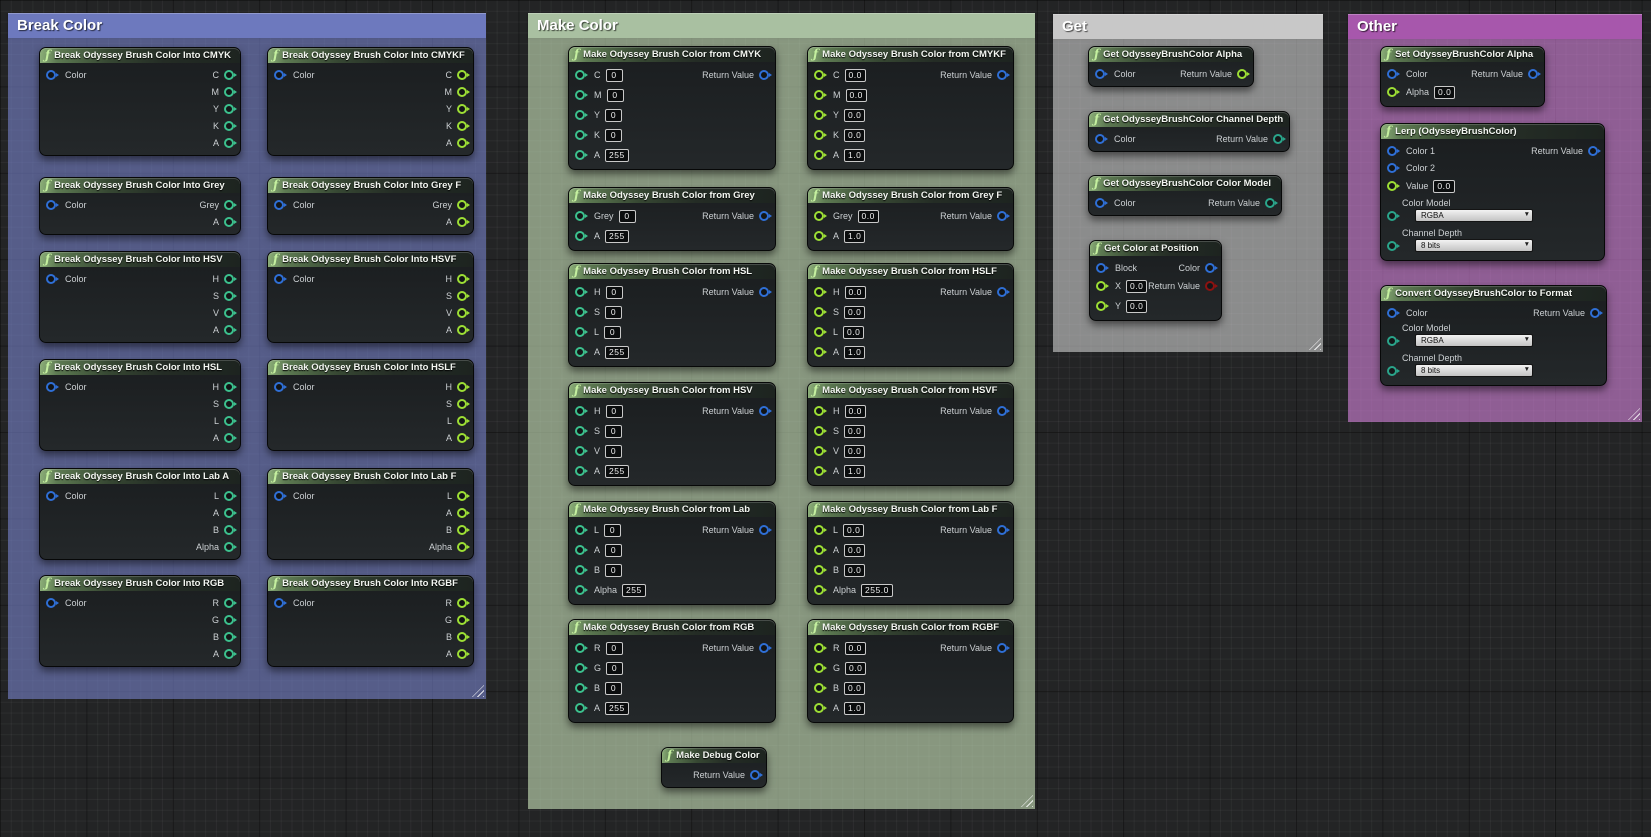  What do you see at coordinates (580, 75) in the screenshot?
I see `in-pin-c` at bounding box center [580, 75].